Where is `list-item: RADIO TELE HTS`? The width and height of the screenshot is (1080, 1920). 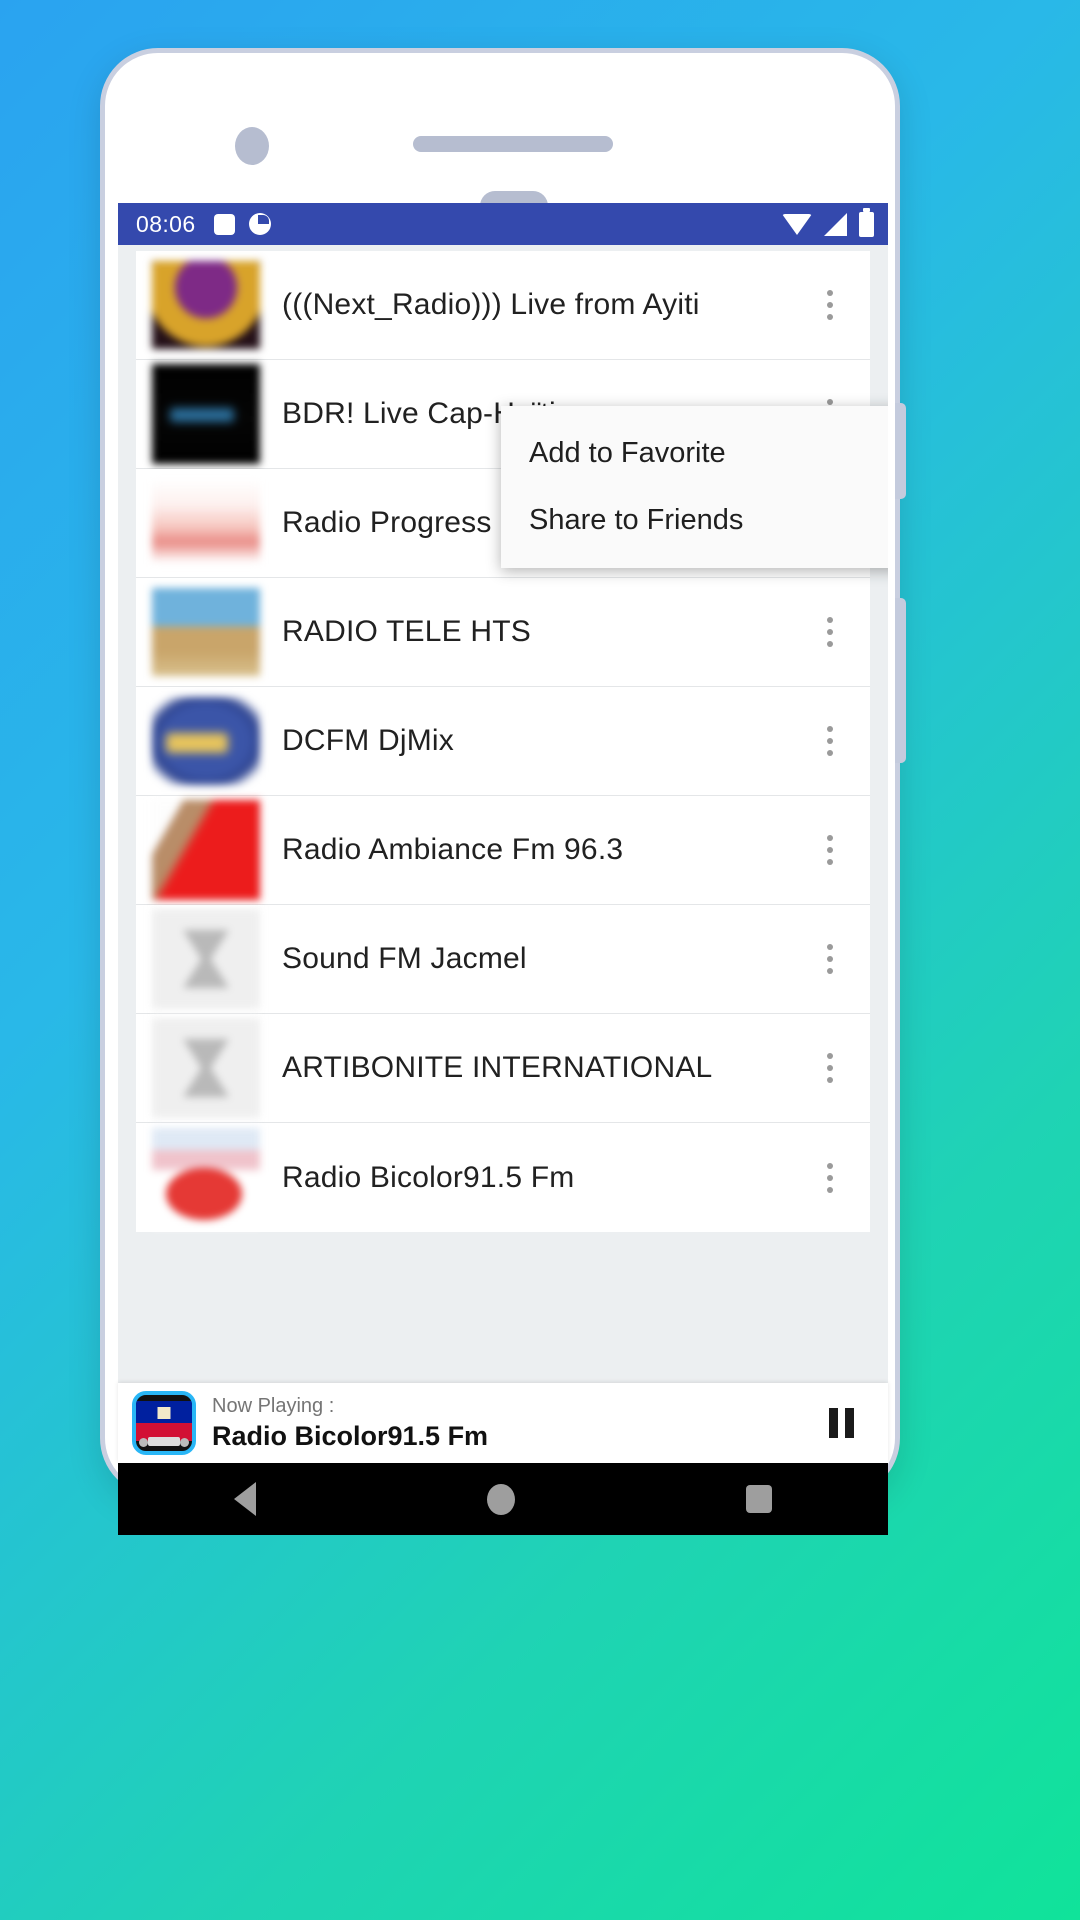
list-item: RADIO TELE HTS is located at coordinates (503, 632).